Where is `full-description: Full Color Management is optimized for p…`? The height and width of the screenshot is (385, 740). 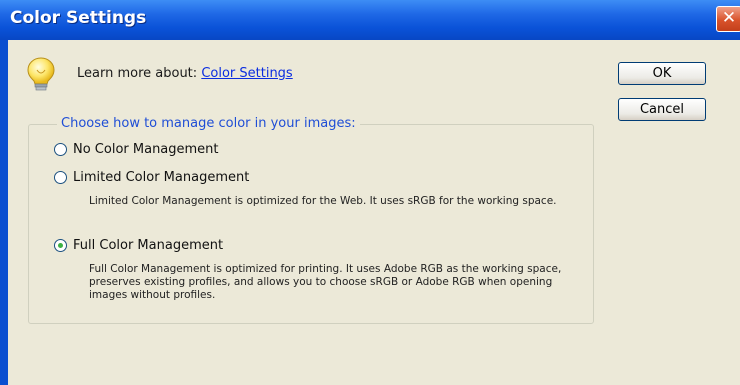 full-description: Full Color Management is optimized for p… is located at coordinates (325, 282).